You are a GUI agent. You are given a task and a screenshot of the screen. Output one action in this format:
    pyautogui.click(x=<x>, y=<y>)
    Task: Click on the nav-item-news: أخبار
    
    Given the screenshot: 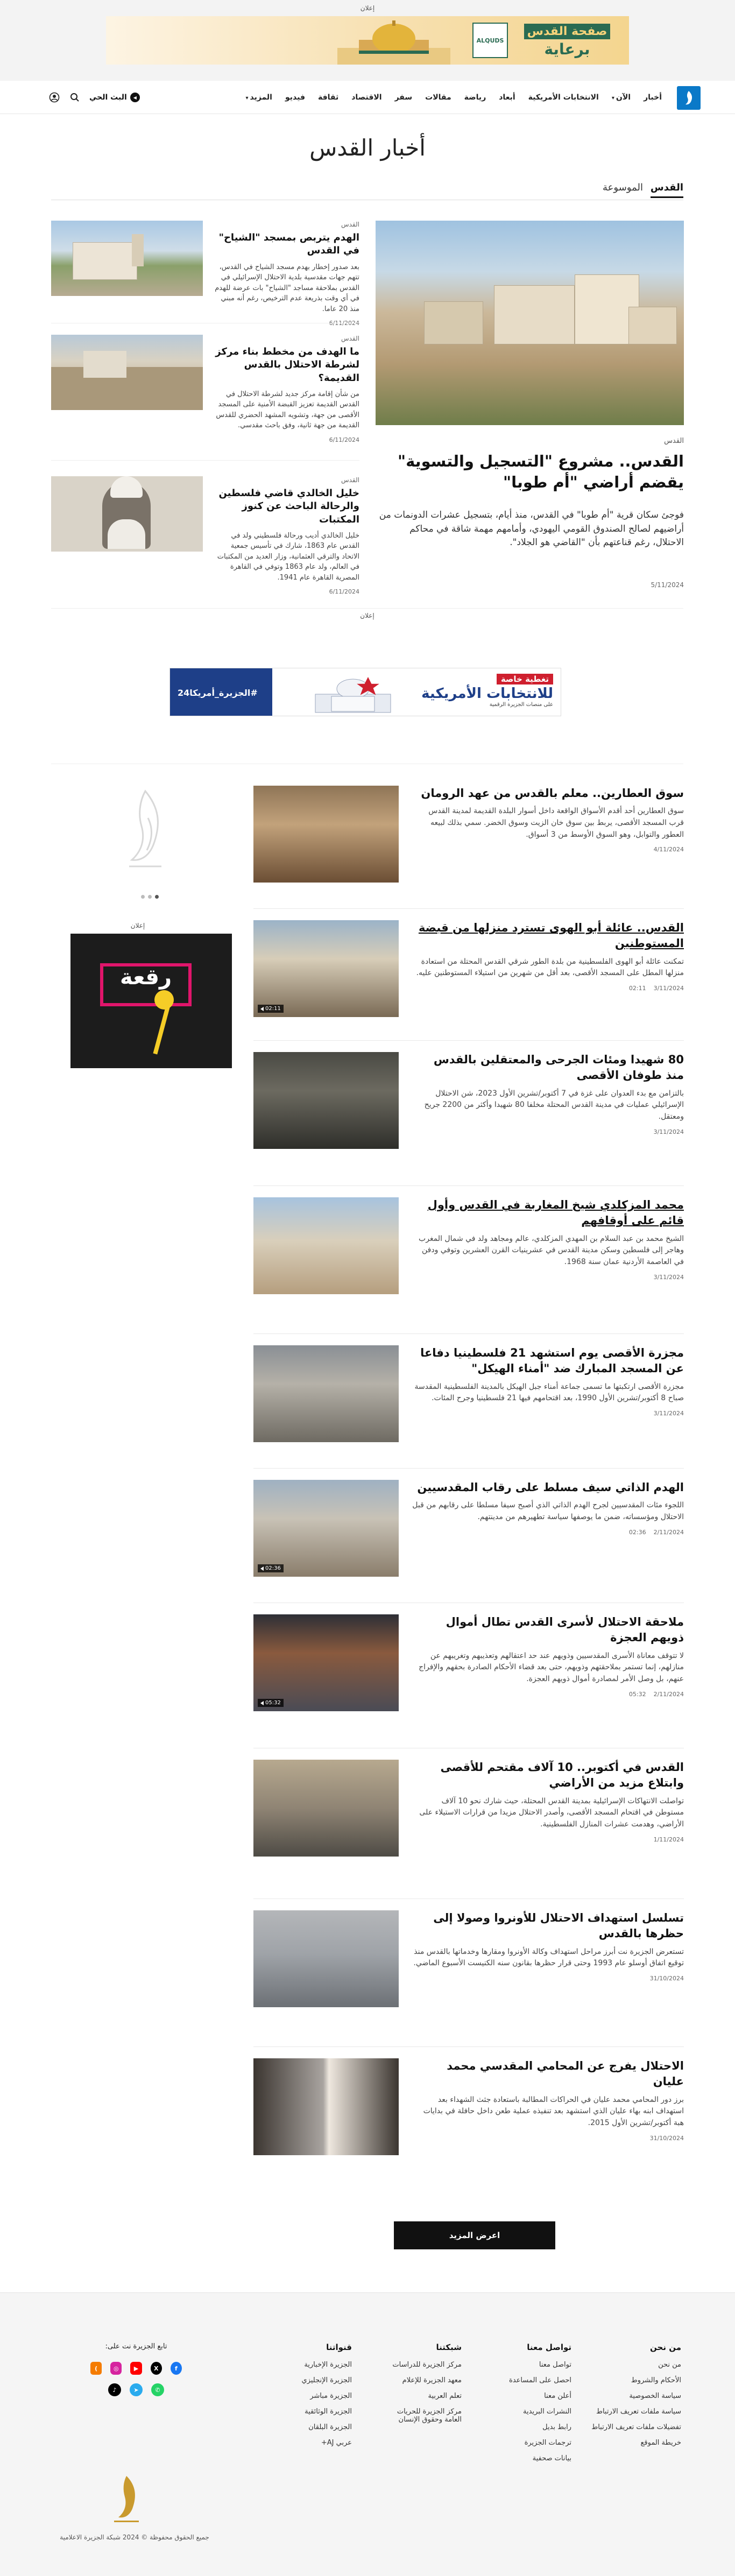 What is the action you would take?
    pyautogui.click(x=652, y=97)
    